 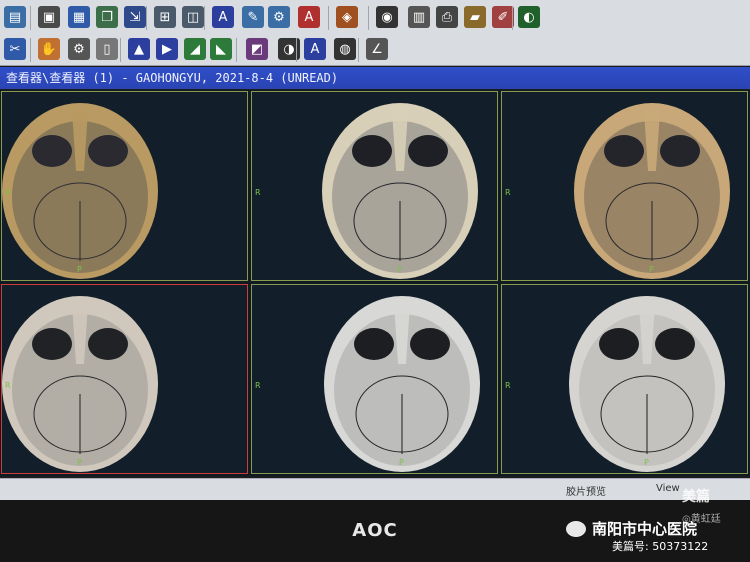 I want to click on layout-split-icon: ◫, so click(x=193, y=17).